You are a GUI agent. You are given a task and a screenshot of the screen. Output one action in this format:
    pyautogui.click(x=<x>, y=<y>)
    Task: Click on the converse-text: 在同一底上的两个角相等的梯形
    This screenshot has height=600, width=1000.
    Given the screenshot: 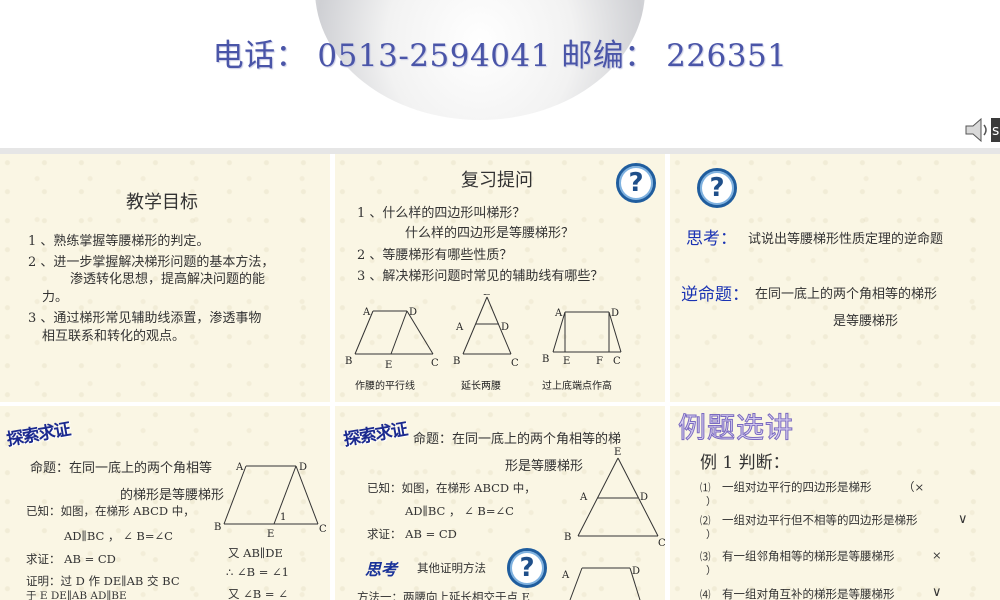 What is the action you would take?
    pyautogui.click(x=846, y=294)
    